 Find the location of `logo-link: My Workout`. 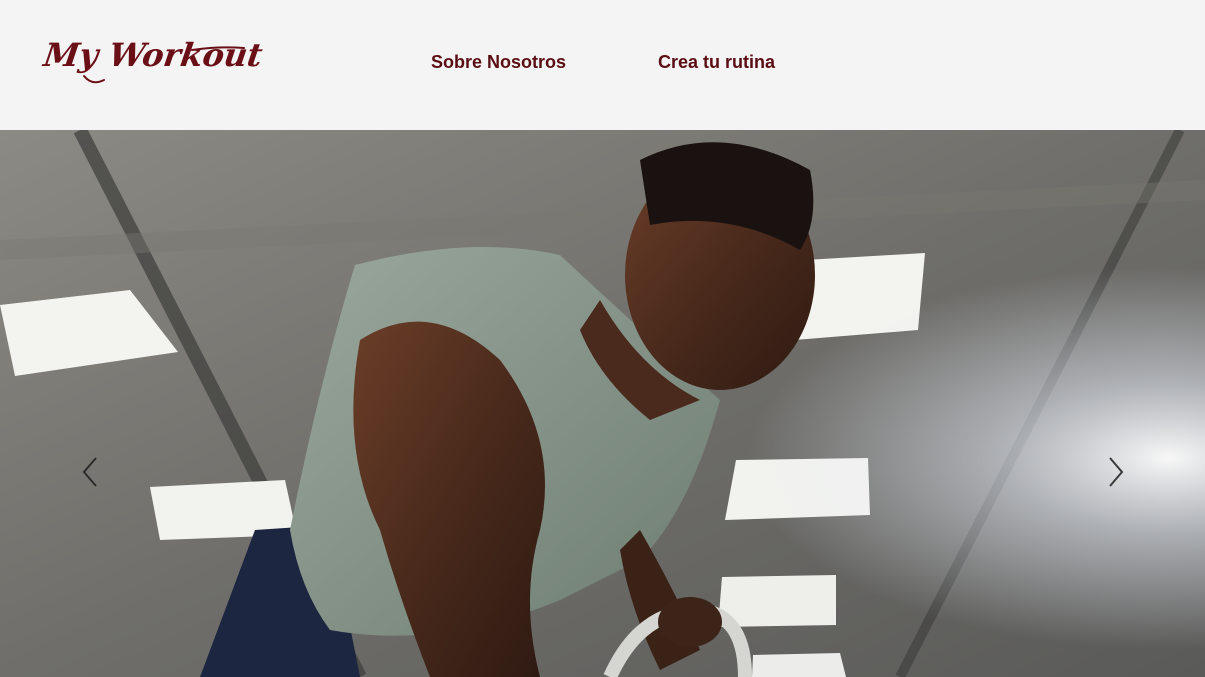

logo-link: My Workout is located at coordinates (153, 62).